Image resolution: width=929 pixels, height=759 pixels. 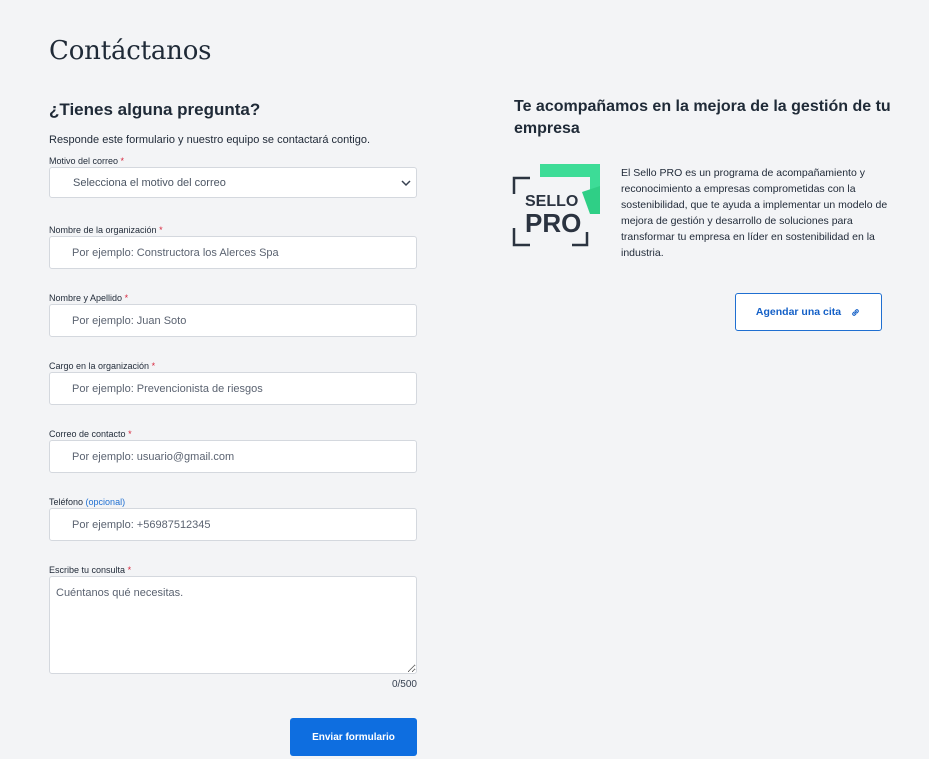 What do you see at coordinates (855, 312) in the screenshot?
I see `link-icon` at bounding box center [855, 312].